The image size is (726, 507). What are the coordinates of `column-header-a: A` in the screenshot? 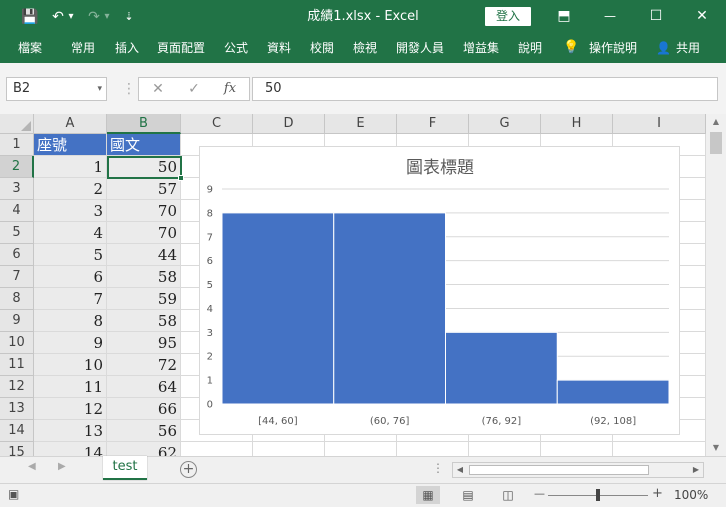 It's located at (70, 124).